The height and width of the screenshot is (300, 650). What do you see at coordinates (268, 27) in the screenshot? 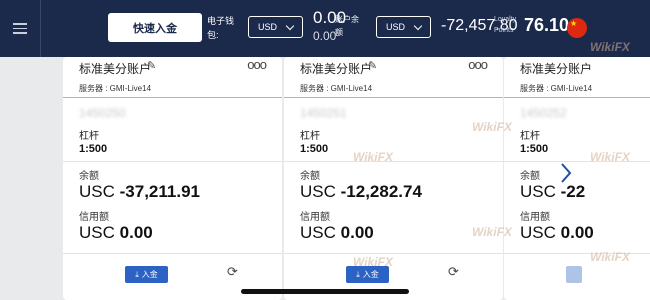
I see `wallet-currency-value: USD` at bounding box center [268, 27].